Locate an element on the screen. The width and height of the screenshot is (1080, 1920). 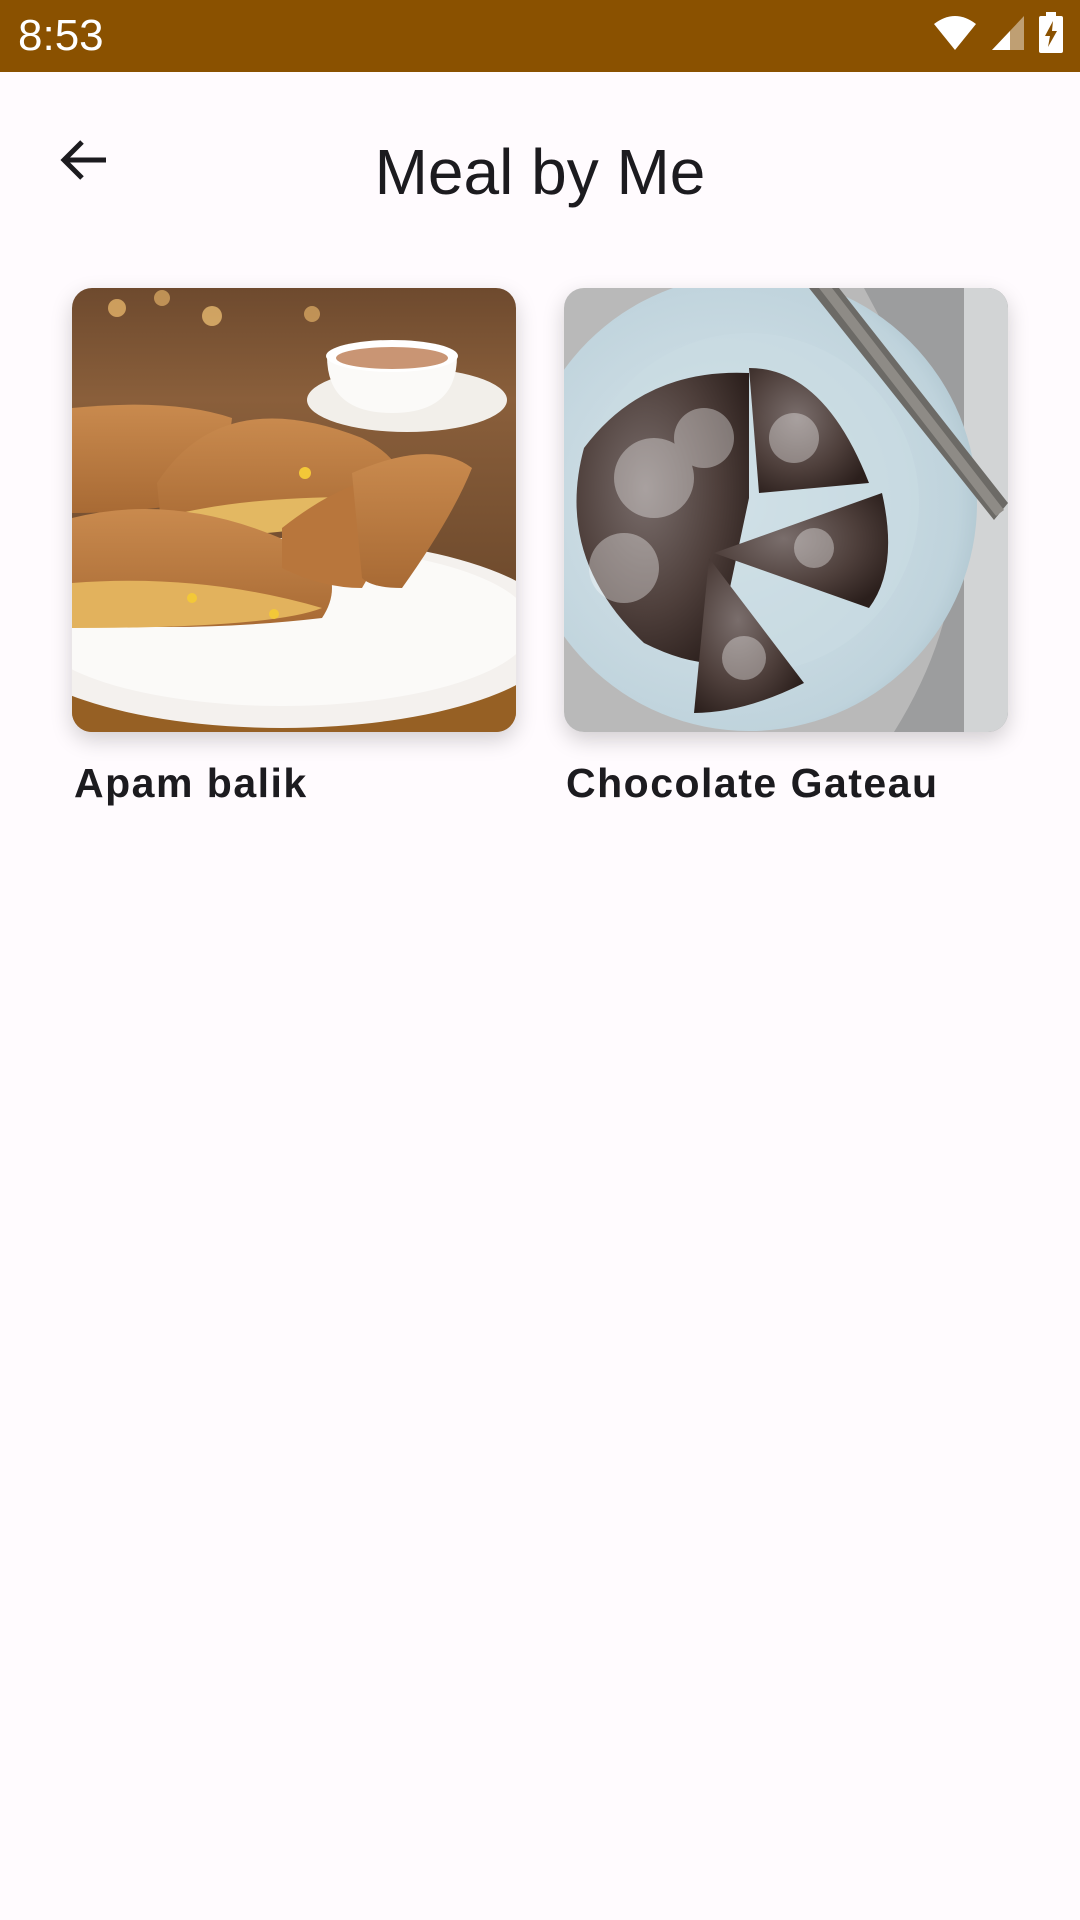
apam-balik-photo is located at coordinates (294, 510).